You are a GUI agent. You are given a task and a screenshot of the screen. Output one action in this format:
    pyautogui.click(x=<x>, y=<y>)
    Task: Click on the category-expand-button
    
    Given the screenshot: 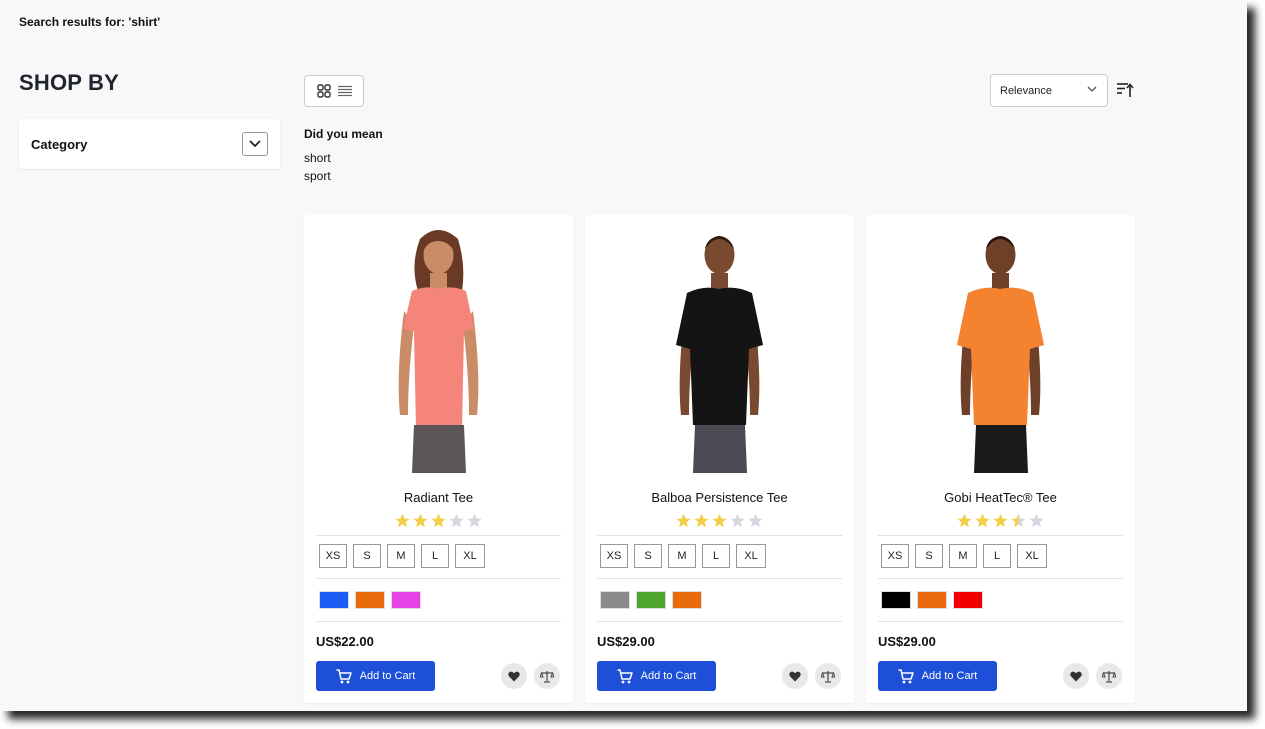 What is the action you would take?
    pyautogui.click(x=255, y=144)
    